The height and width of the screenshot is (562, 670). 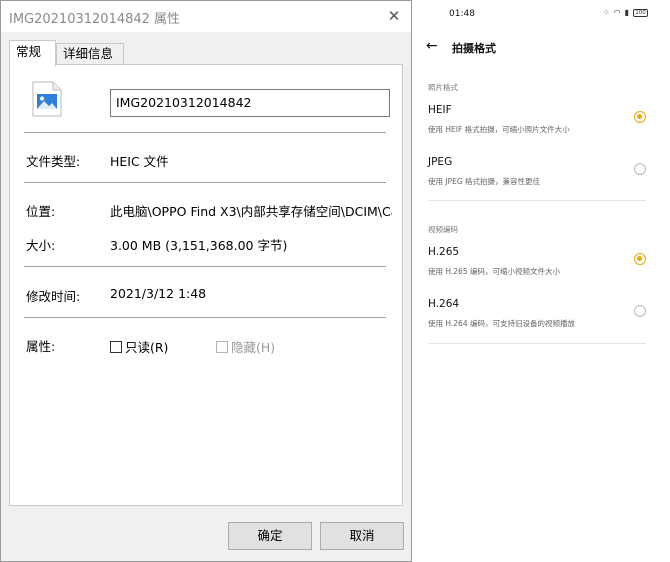 What do you see at coordinates (270, 536) in the screenshot?
I see `ok-button: 确定` at bounding box center [270, 536].